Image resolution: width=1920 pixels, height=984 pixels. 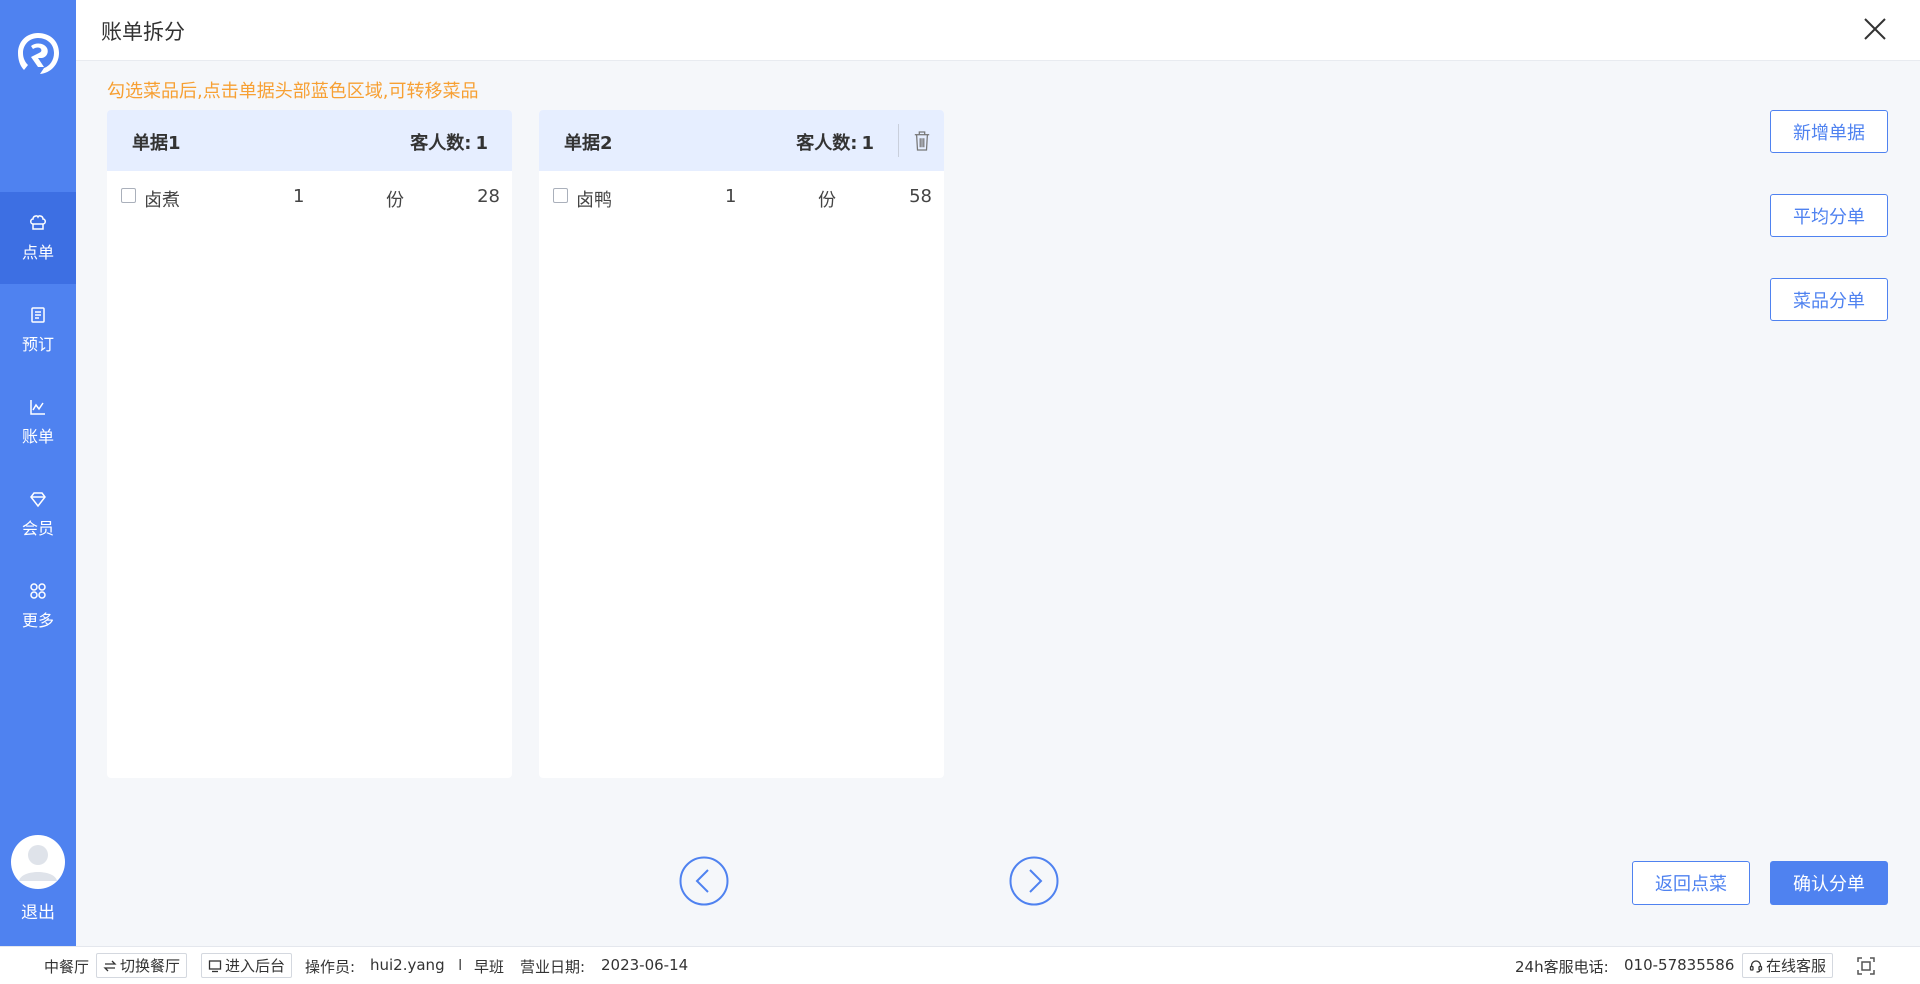 I want to click on dish-price: 28, so click(x=488, y=196).